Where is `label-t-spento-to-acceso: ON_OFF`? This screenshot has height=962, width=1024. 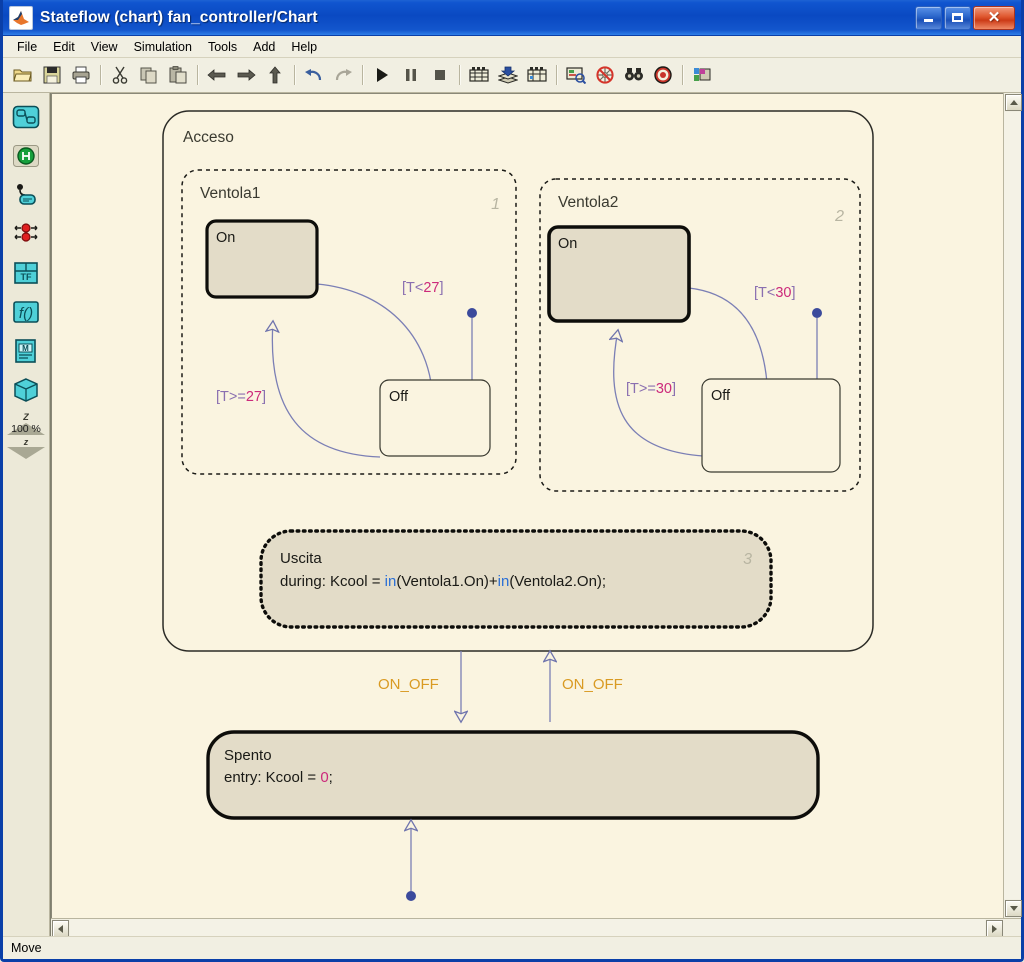 label-t-spento-to-acceso: ON_OFF is located at coordinates (592, 684).